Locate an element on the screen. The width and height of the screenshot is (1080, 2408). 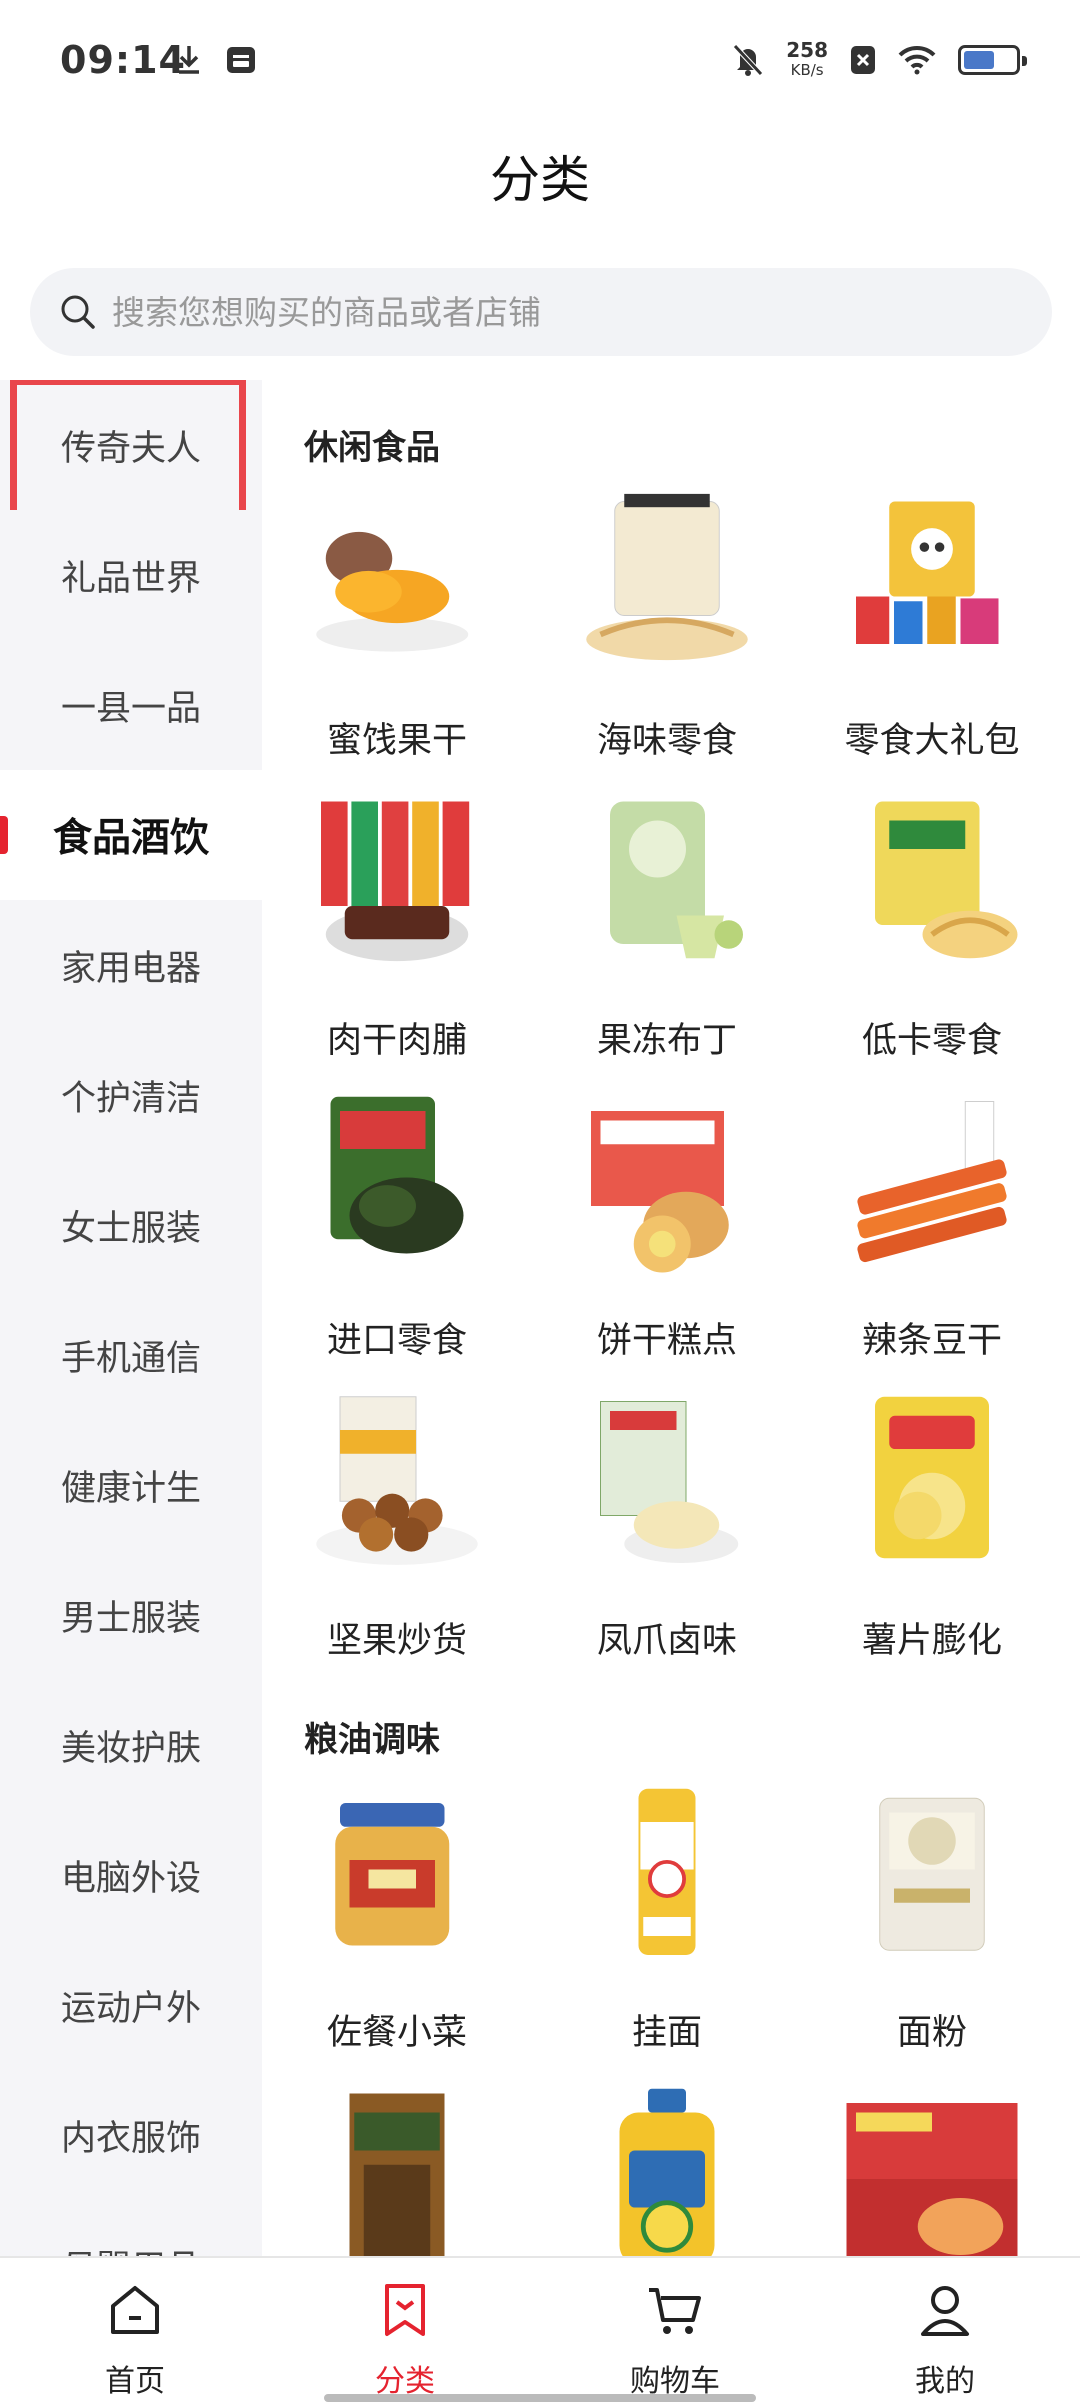
sidebar-item: 电脑外设 is located at coordinates (131, 1875).